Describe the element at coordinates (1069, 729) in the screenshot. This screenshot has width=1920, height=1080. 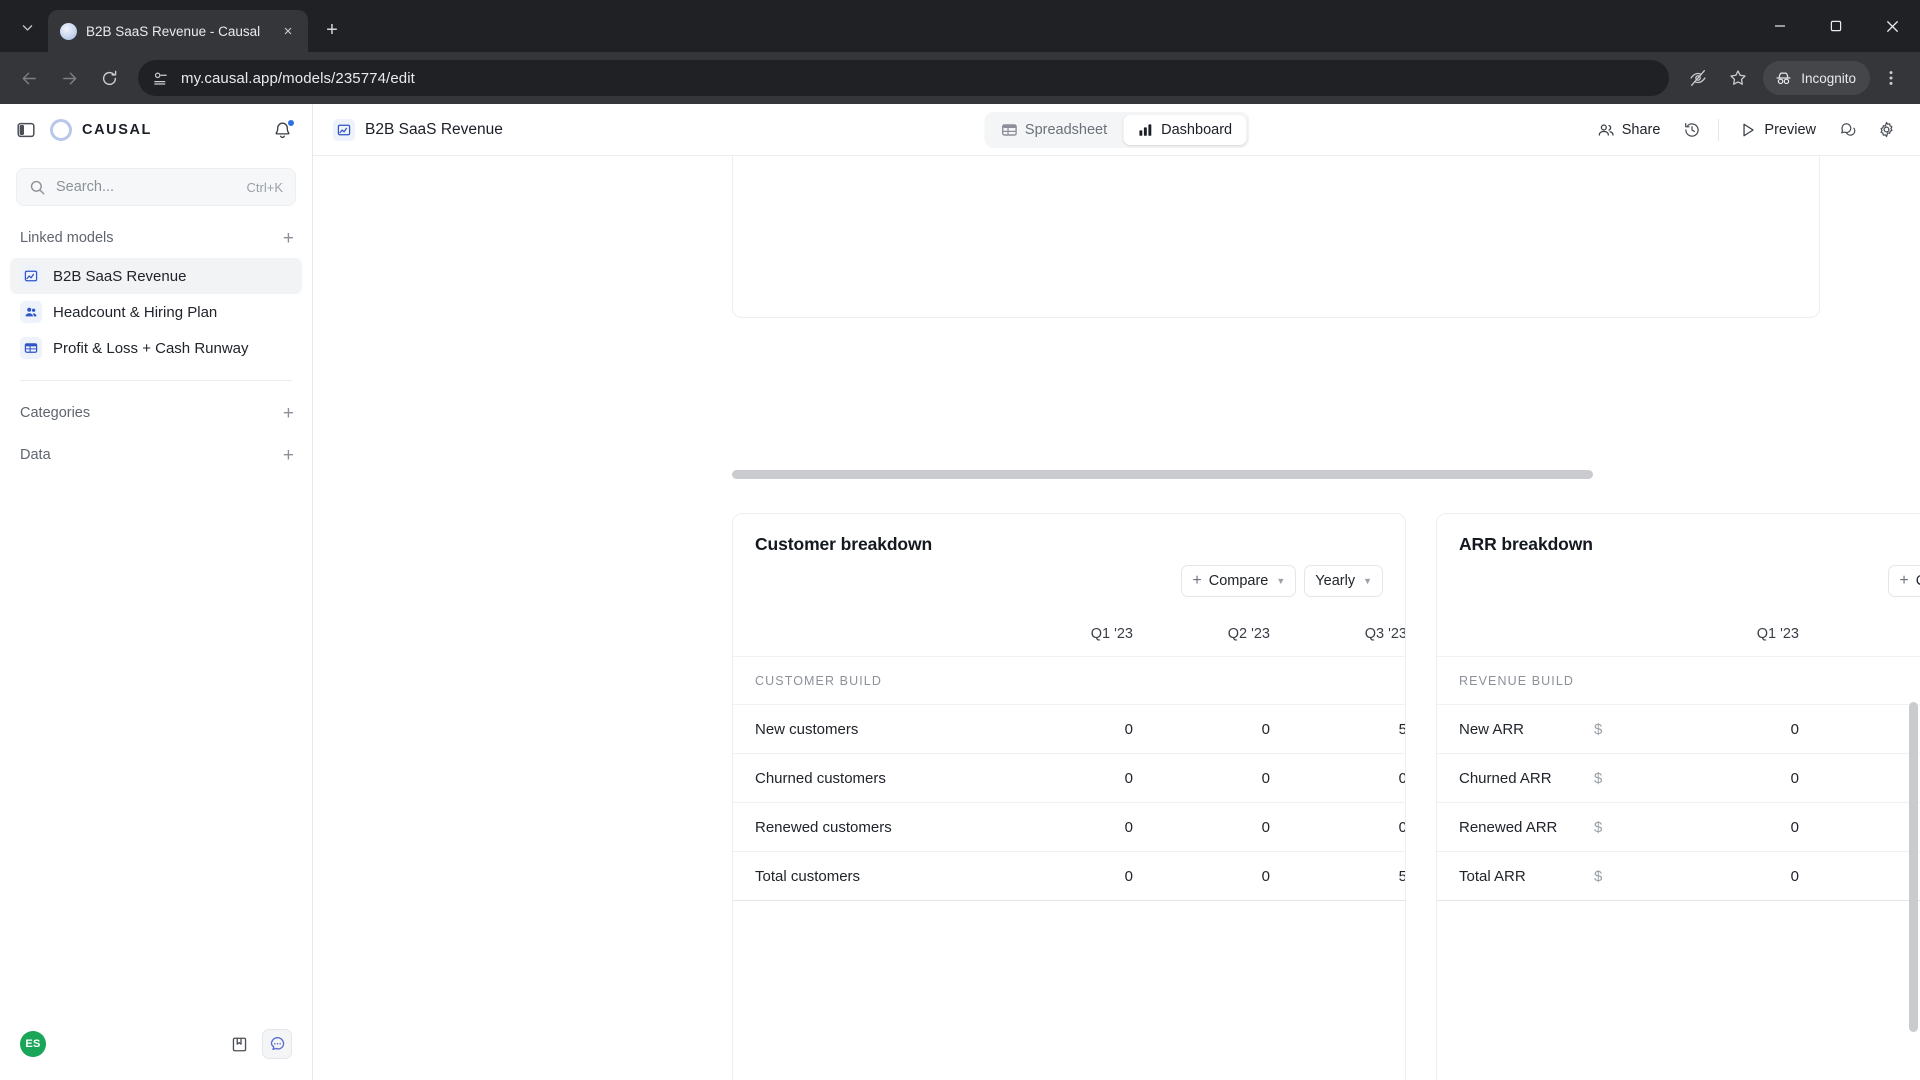
I see `table-row: New customers 0 0 5` at that location.